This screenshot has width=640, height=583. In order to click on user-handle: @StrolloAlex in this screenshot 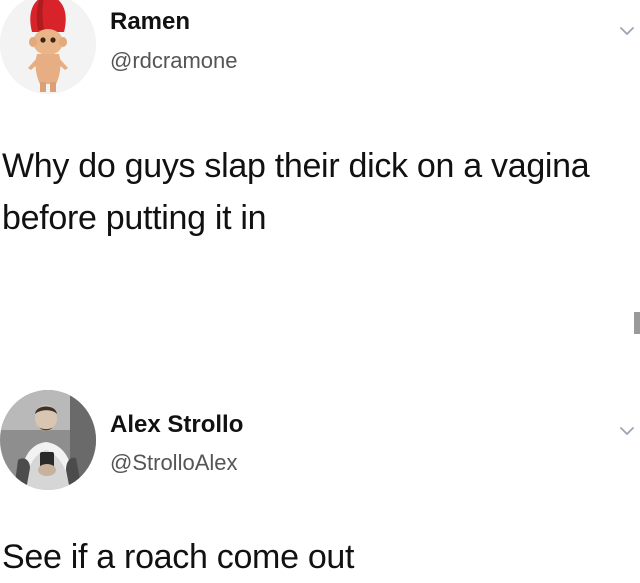, I will do `click(174, 463)`.